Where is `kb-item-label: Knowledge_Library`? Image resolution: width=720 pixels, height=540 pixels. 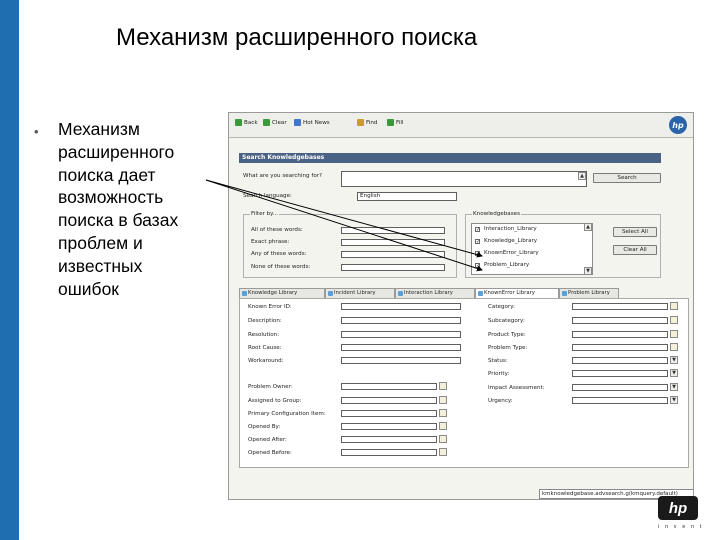 kb-item-label: Knowledge_Library is located at coordinates (511, 241).